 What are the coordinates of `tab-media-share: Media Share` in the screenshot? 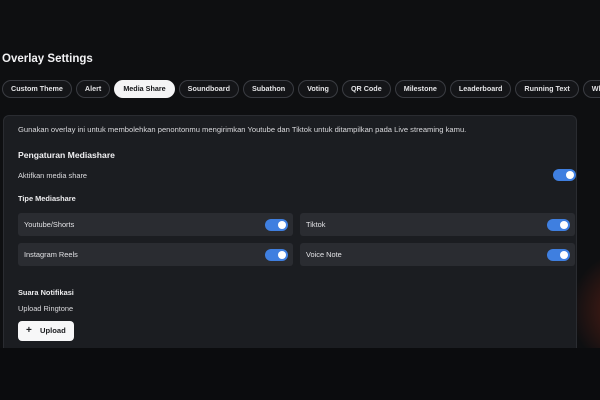 It's located at (144, 89).